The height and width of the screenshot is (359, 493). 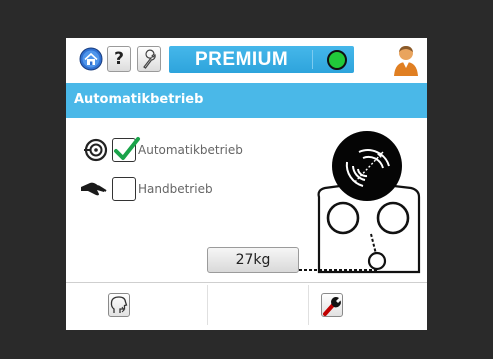 What do you see at coordinates (94, 189) in the screenshot?
I see `hand-icon` at bounding box center [94, 189].